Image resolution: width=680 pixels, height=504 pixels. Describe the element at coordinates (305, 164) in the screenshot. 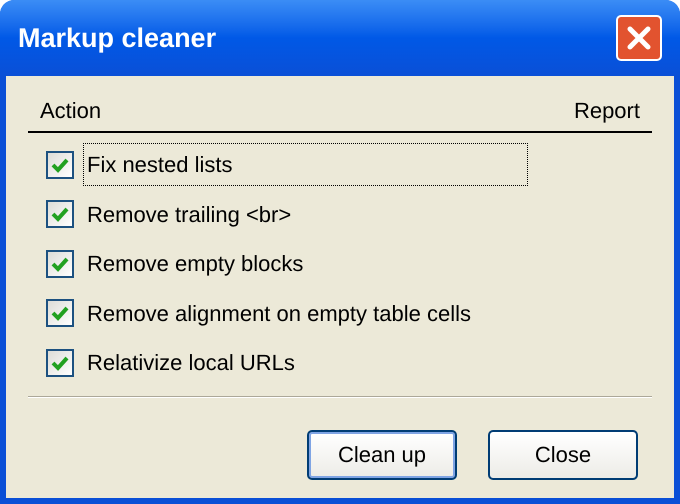

I see `option-label: Fix nested lists` at that location.